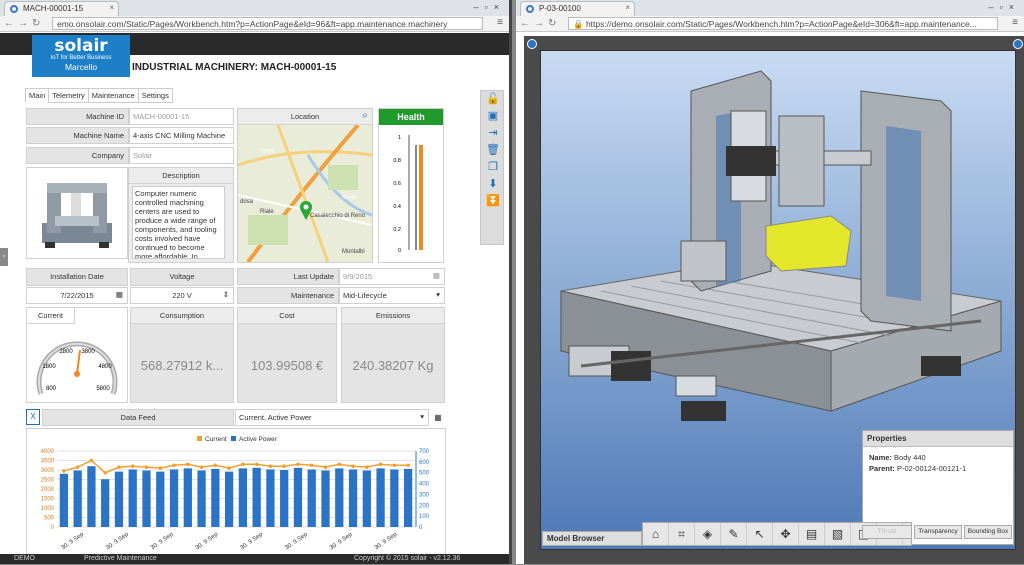 The height and width of the screenshot is (565, 1024). What do you see at coordinates (592, 538) in the screenshot?
I see `model-browser-toggle: Model Browser` at bounding box center [592, 538].